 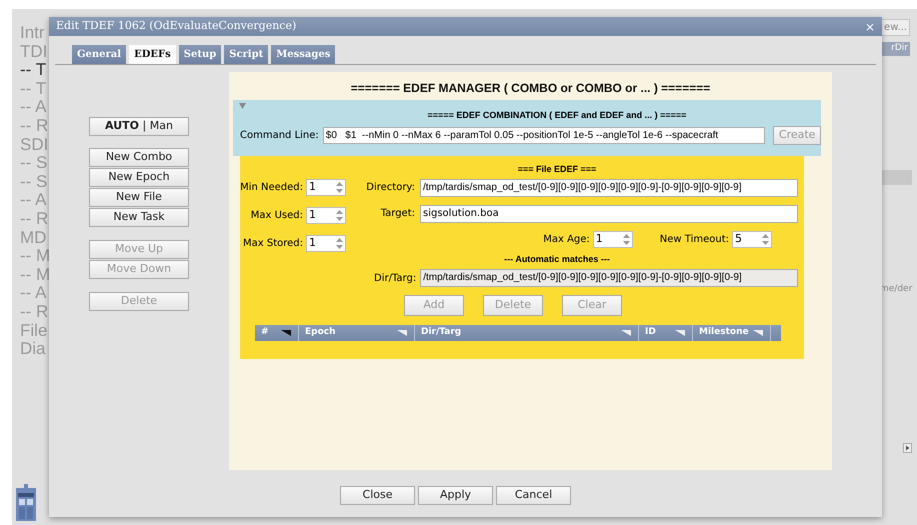 I want to click on section-title: ===== EDEF COMBINATION ( EDEF and EDEF and ... ) =====, so click(x=557, y=115).